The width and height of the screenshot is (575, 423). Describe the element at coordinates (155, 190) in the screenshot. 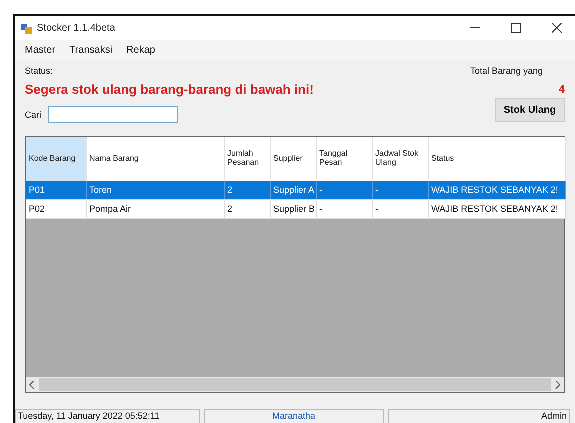

I see `table-cell: Toren` at that location.